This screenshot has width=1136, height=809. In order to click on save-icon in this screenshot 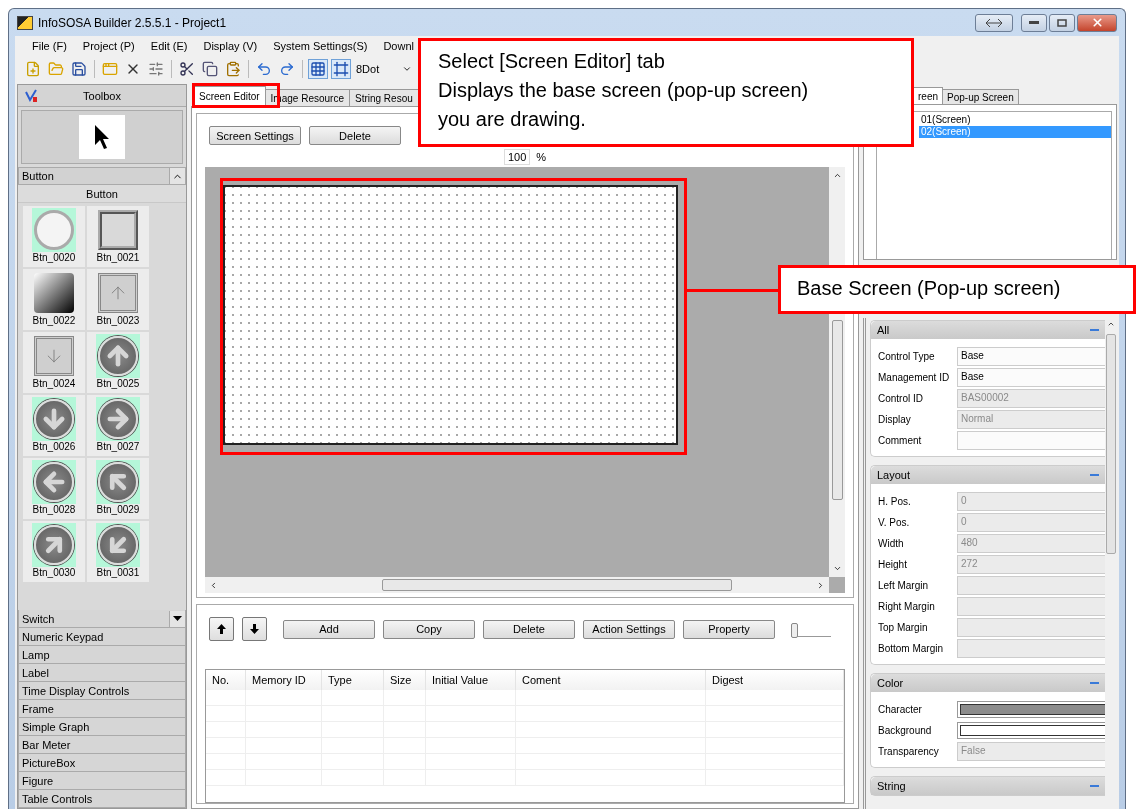, I will do `click(79, 69)`.